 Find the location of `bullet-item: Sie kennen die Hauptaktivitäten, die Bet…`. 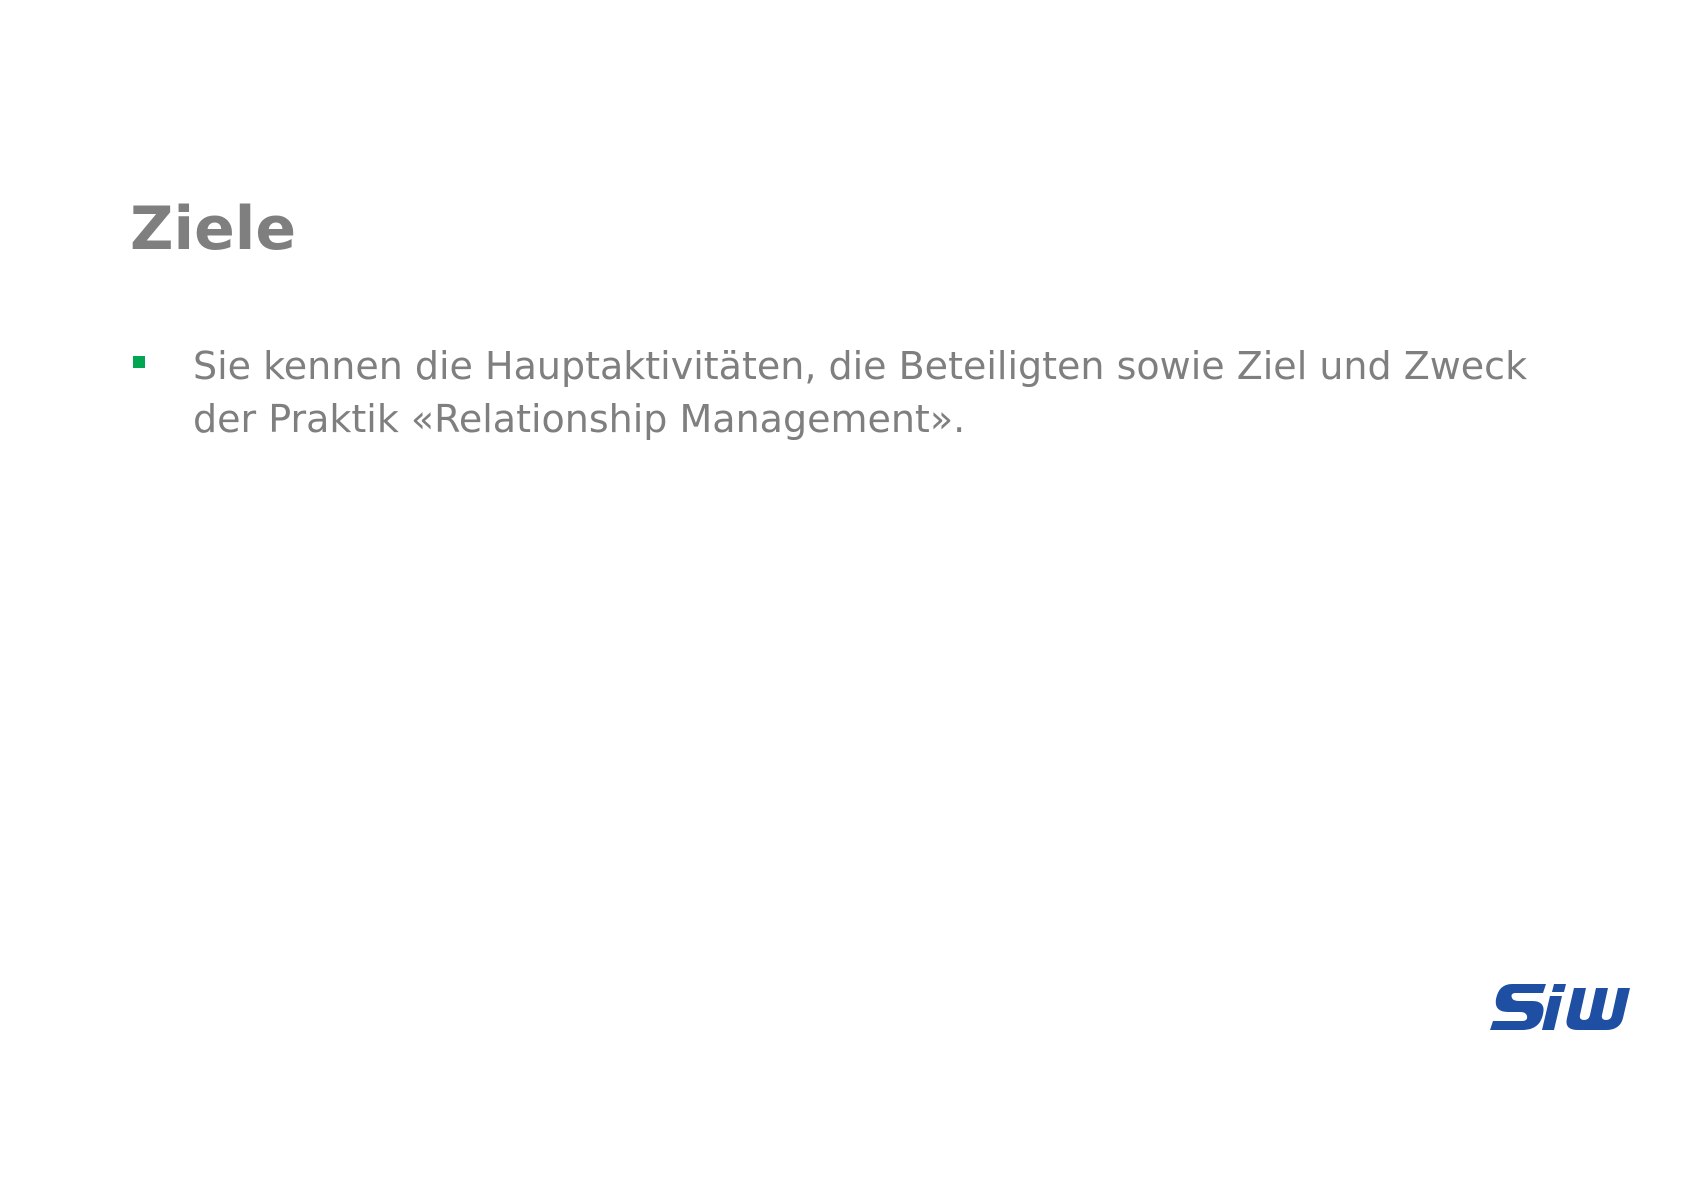

bullet-item: Sie kennen die Hauptaktivitäten, die Bet… is located at coordinates (830, 393).